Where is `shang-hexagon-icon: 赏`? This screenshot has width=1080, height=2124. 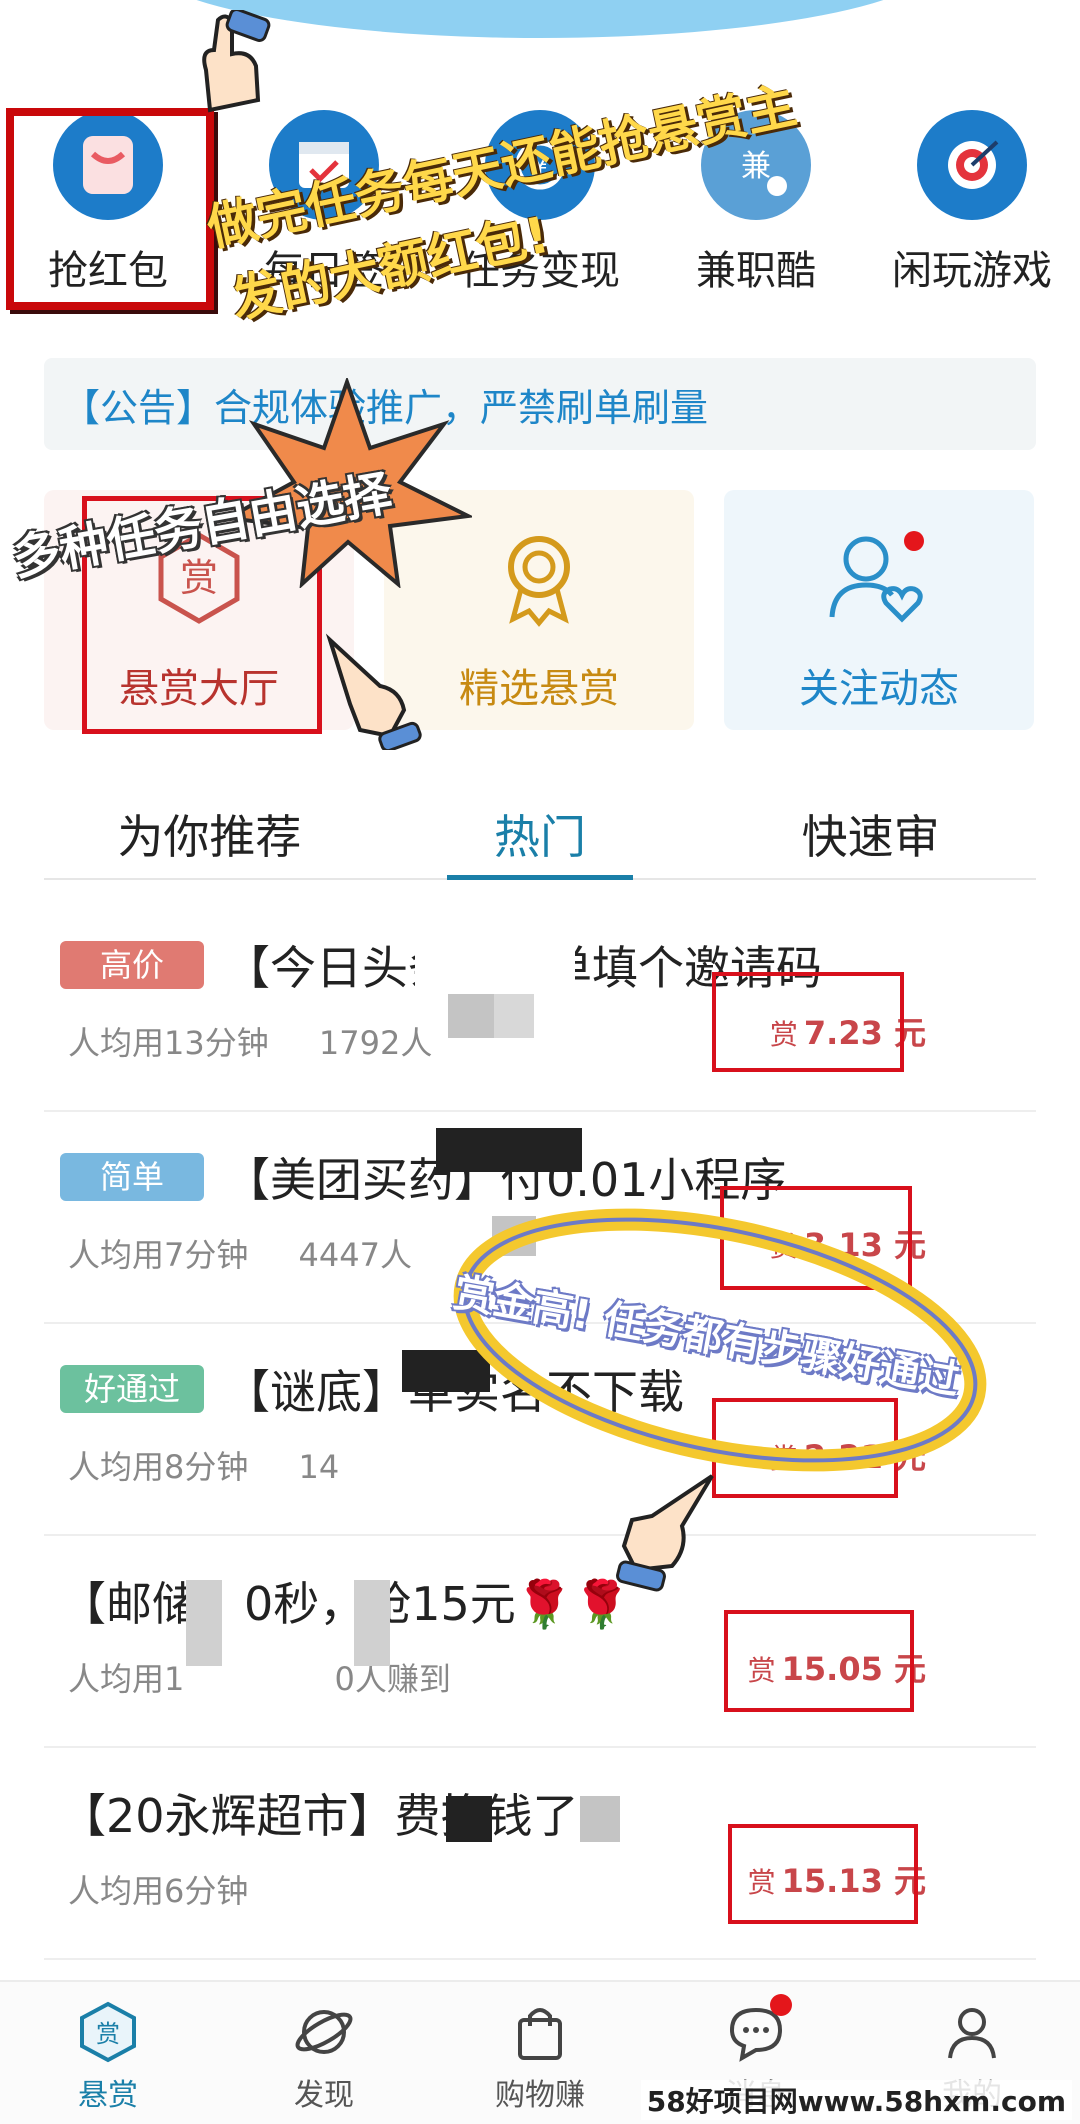 shang-hexagon-icon: 赏 is located at coordinates (108, 2032).